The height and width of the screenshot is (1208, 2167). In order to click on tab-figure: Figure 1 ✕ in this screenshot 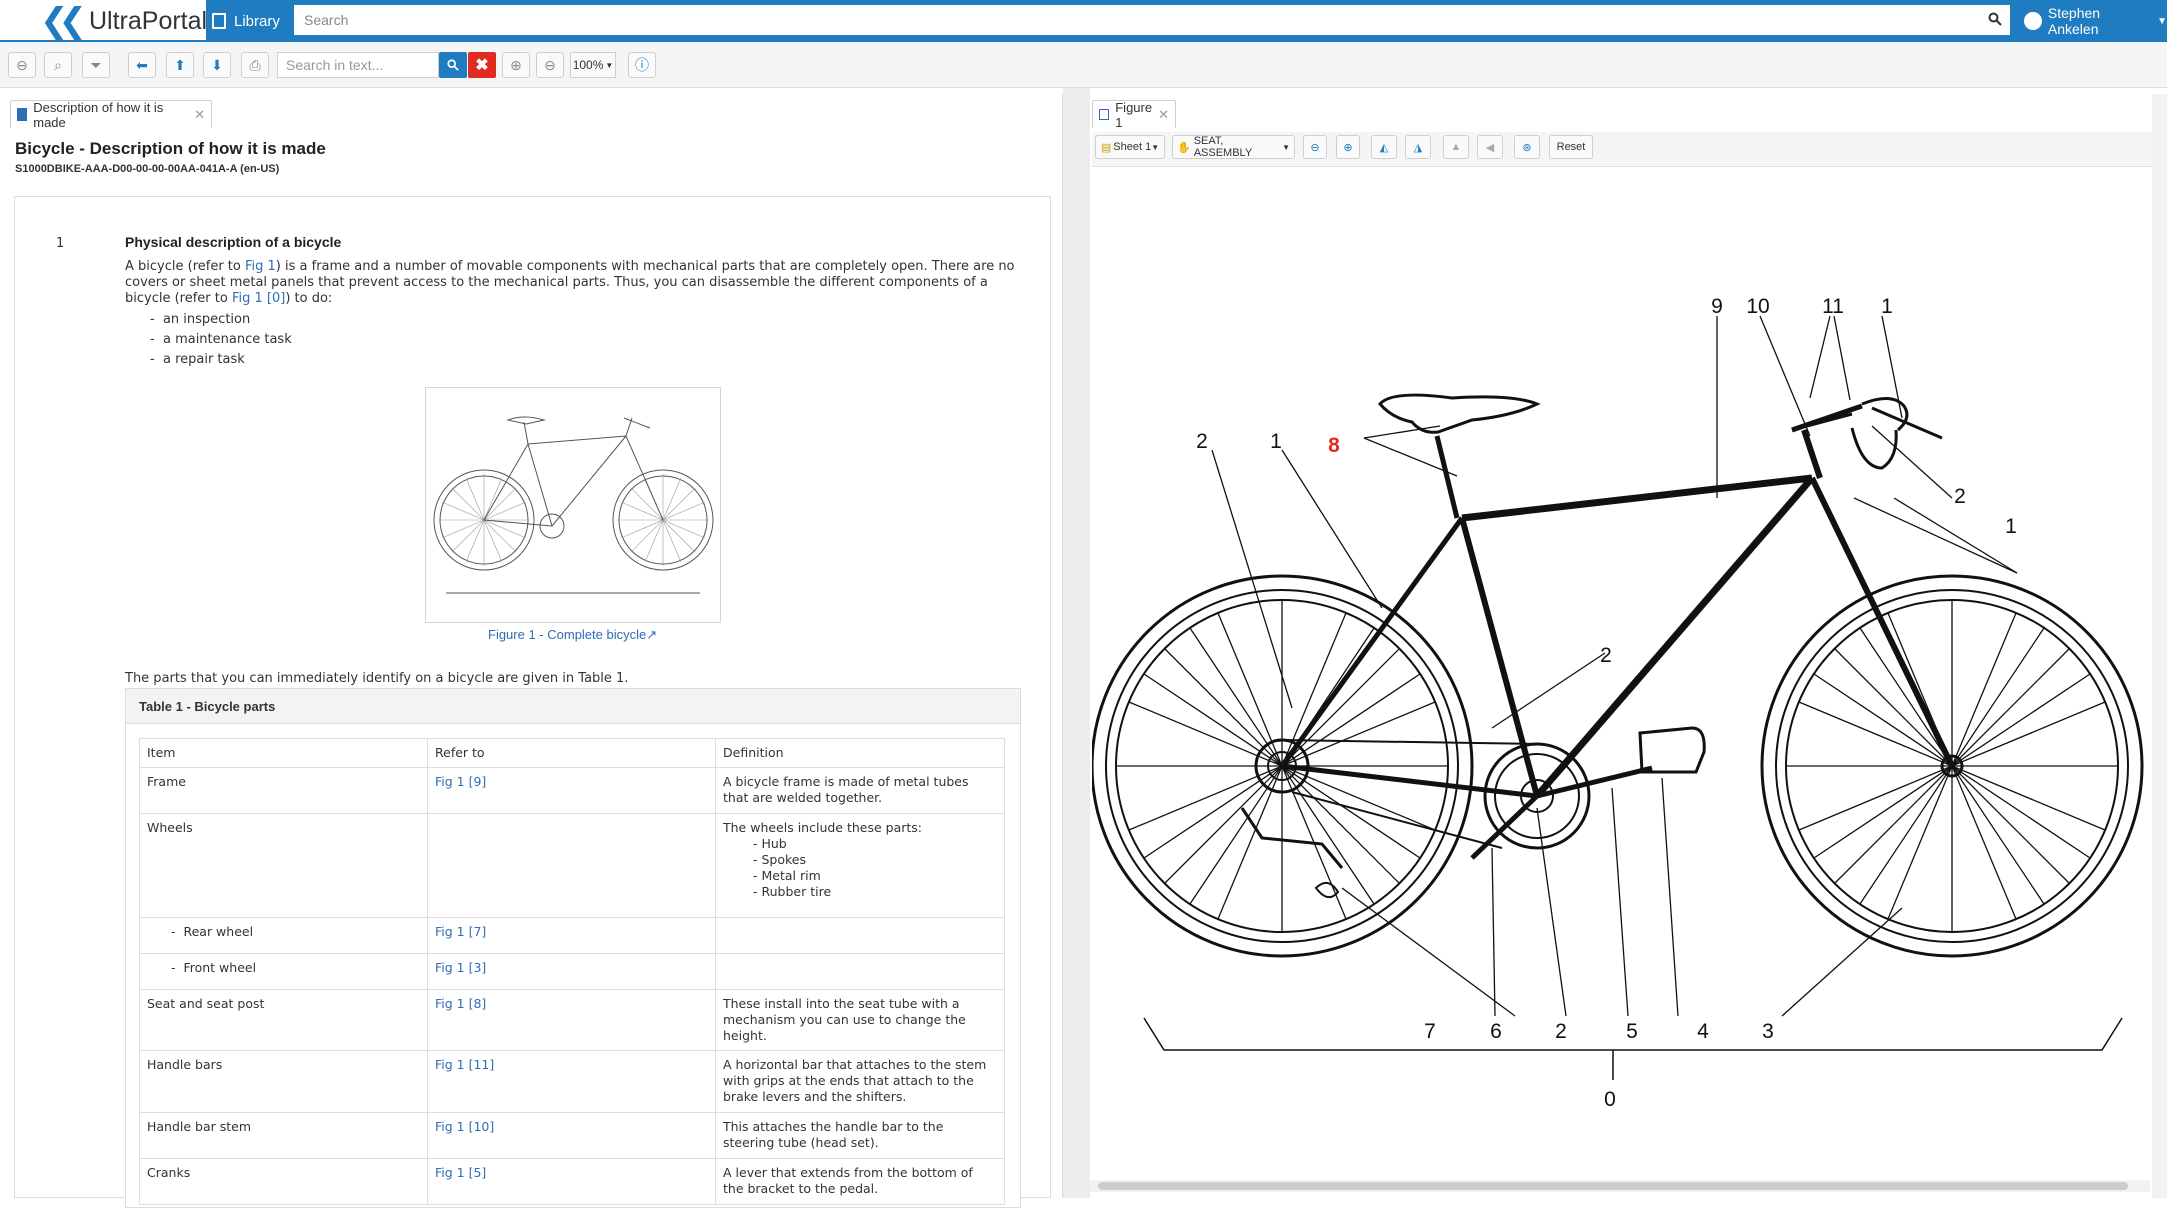, I will do `click(1134, 114)`.